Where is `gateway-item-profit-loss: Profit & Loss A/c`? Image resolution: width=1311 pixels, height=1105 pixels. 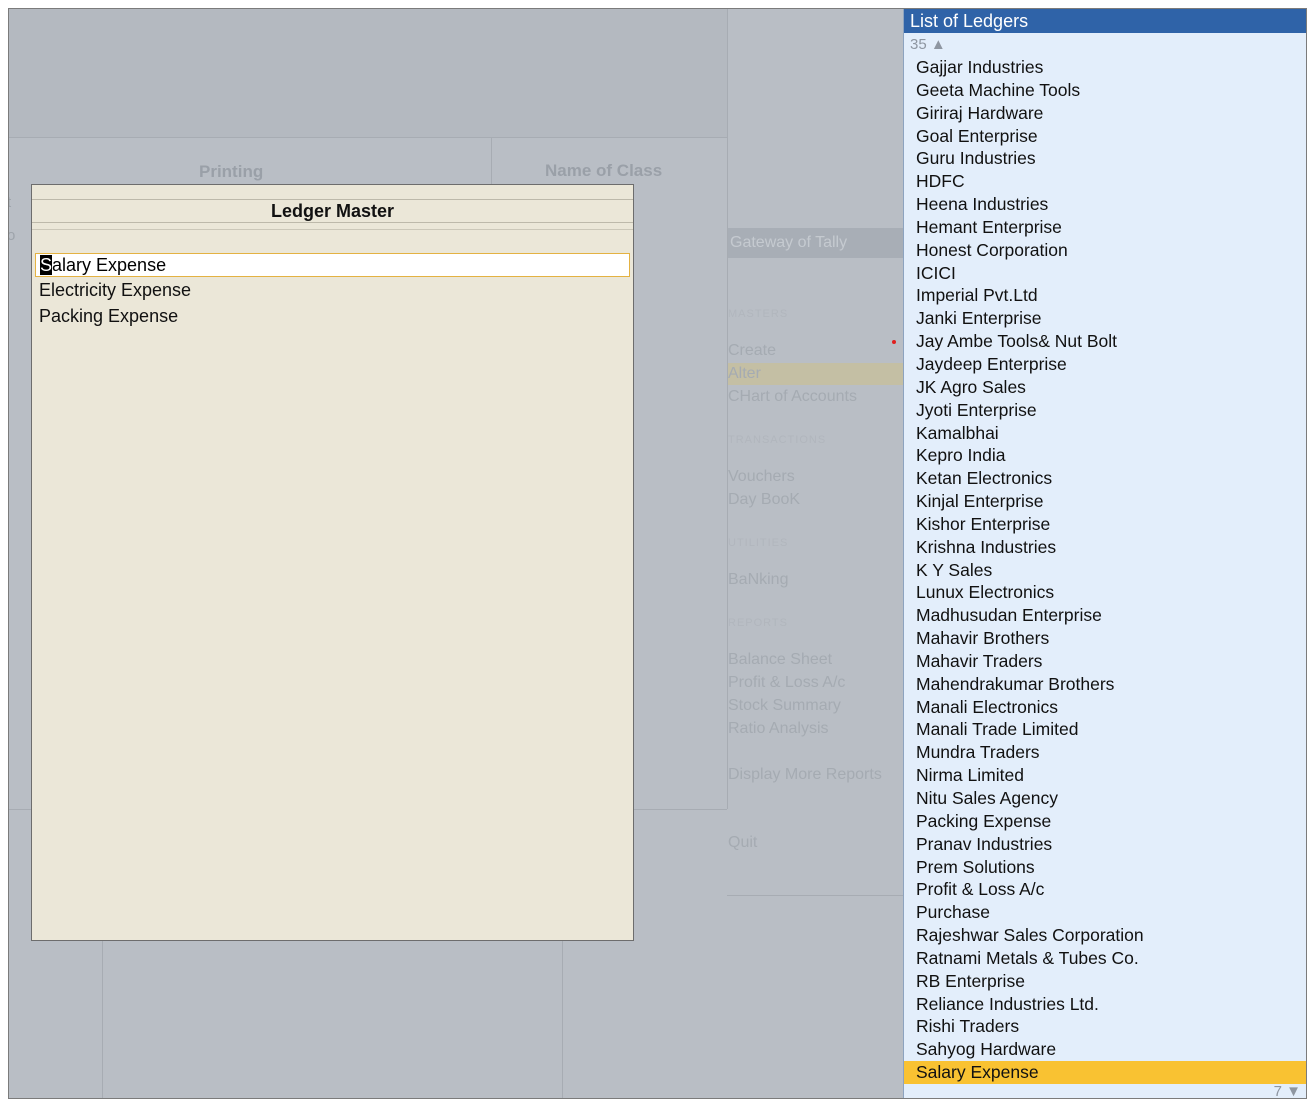
gateway-item-profit-loss: Profit & Loss A/c is located at coordinates (786, 683).